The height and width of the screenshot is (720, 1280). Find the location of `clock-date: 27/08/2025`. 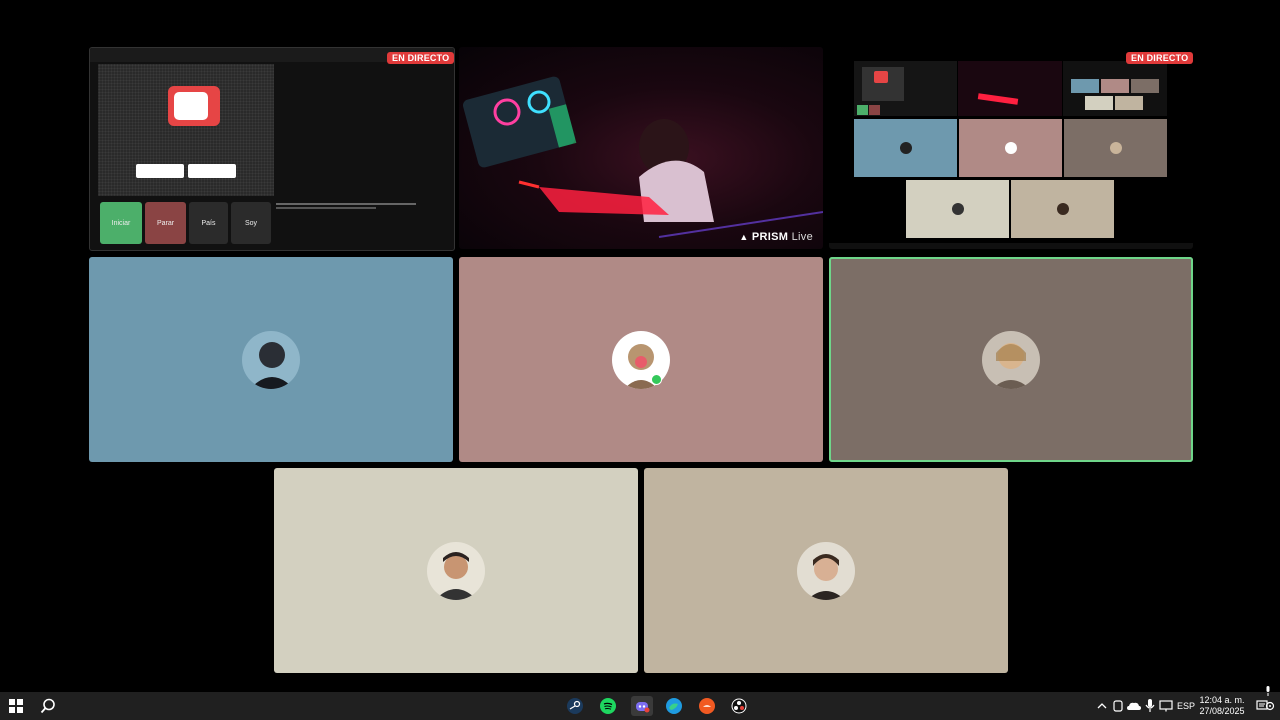

clock-date: 27/08/2025 is located at coordinates (1222, 711).